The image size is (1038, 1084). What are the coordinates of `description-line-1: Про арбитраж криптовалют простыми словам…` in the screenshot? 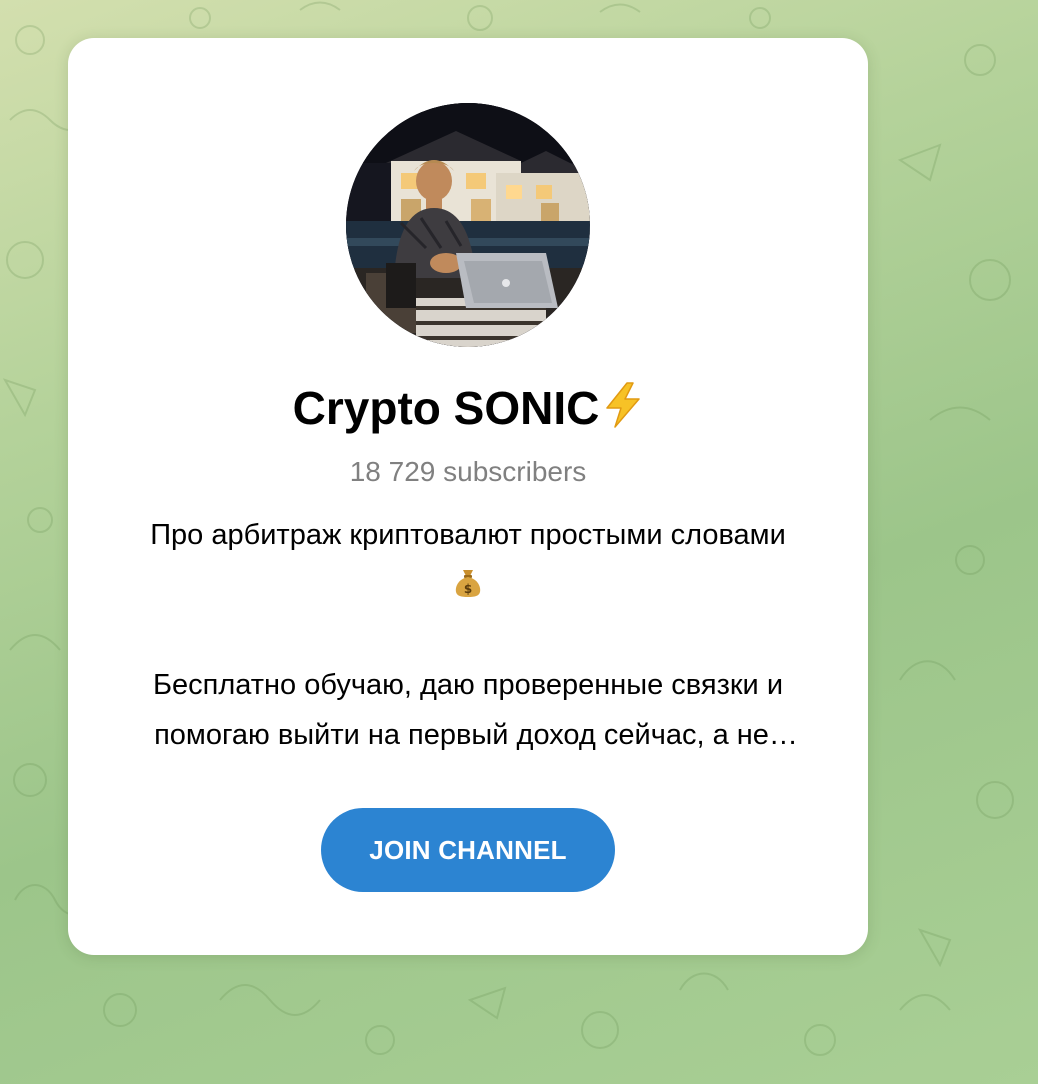 It's located at (468, 535).